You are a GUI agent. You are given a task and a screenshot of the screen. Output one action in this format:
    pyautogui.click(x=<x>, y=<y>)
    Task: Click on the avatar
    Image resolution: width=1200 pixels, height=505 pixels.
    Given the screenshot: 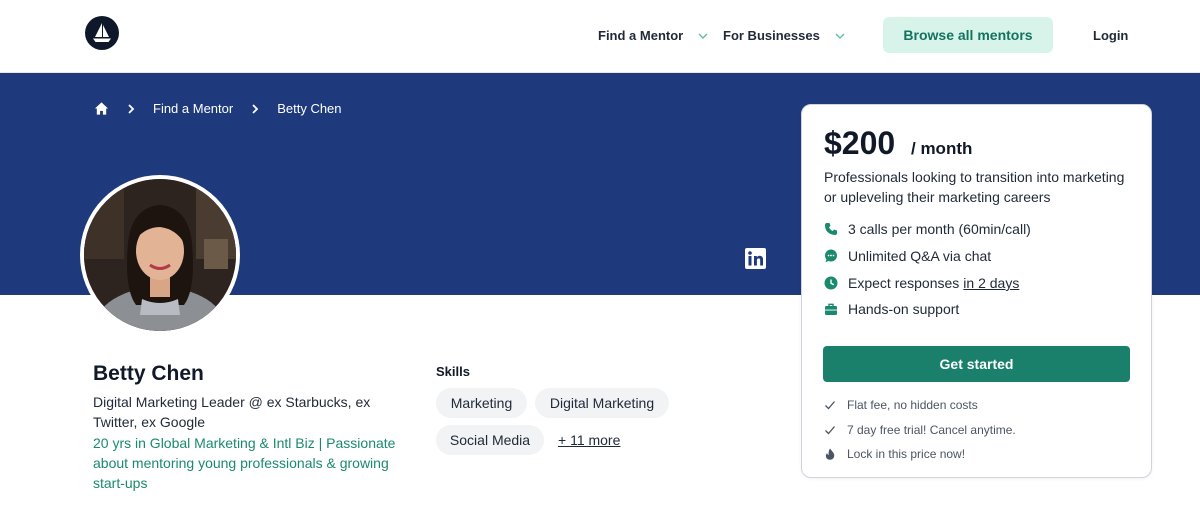 What is the action you would take?
    pyautogui.click(x=160, y=255)
    